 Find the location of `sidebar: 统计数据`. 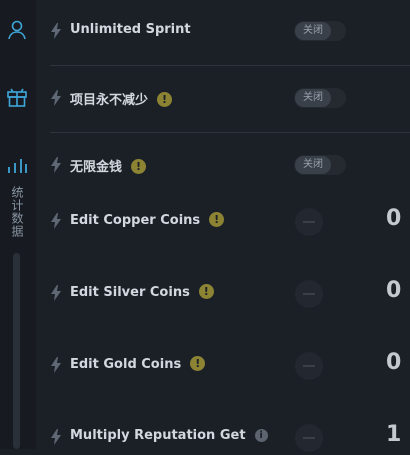

sidebar: 统计数据 is located at coordinates (18, 224).